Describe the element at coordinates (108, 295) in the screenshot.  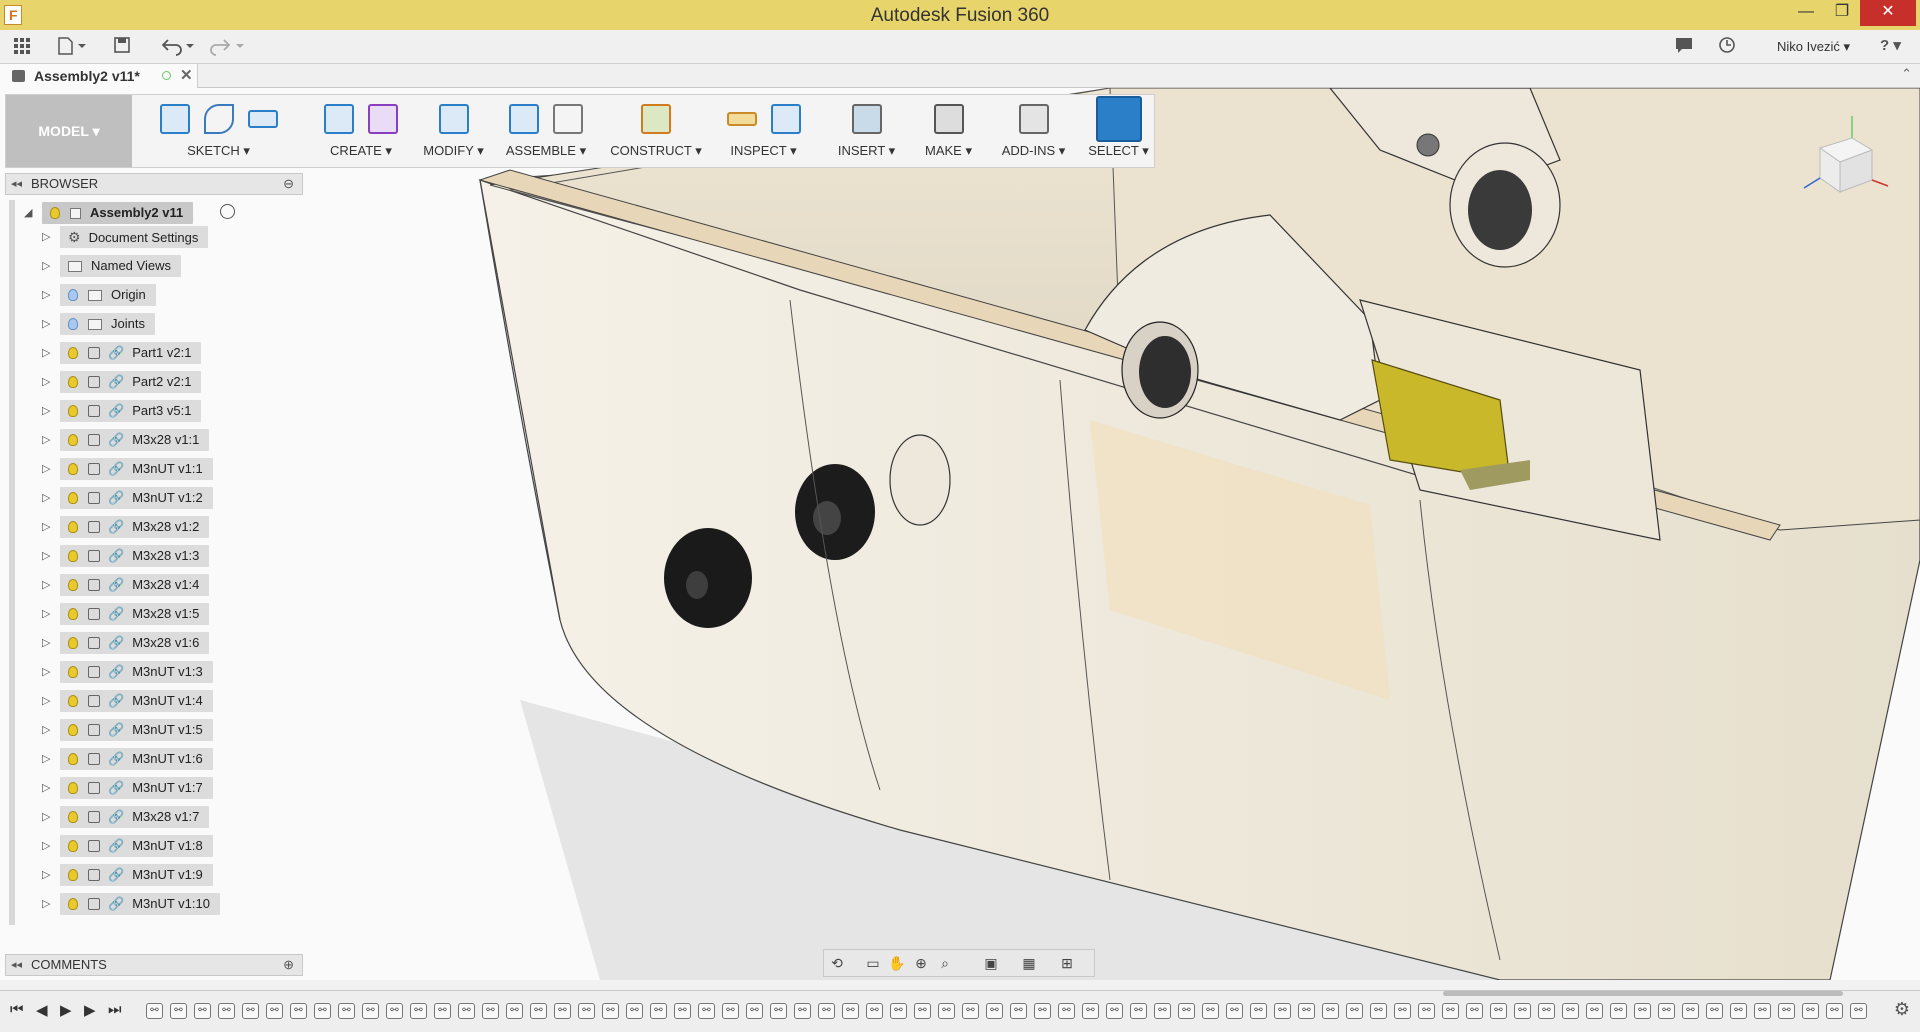
I see `tree-item-pill: Origin` at that location.